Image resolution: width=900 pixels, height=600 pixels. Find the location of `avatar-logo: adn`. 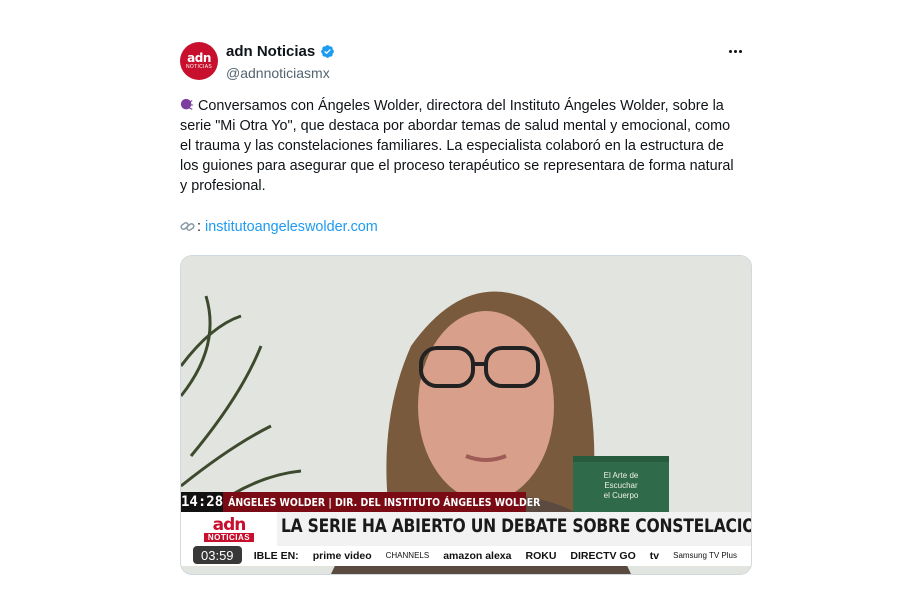

avatar-logo: adn is located at coordinates (199, 58).